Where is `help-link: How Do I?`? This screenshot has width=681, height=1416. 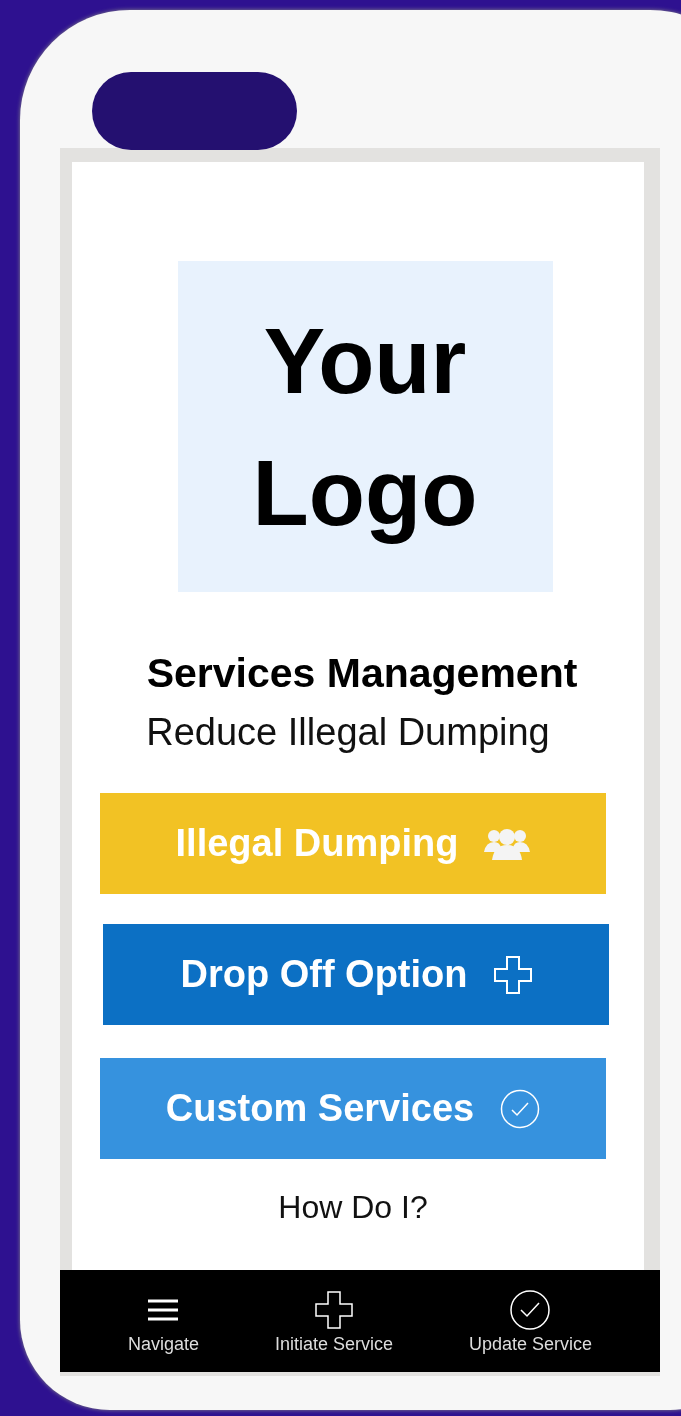
help-link: How Do I? is located at coordinates (353, 1207).